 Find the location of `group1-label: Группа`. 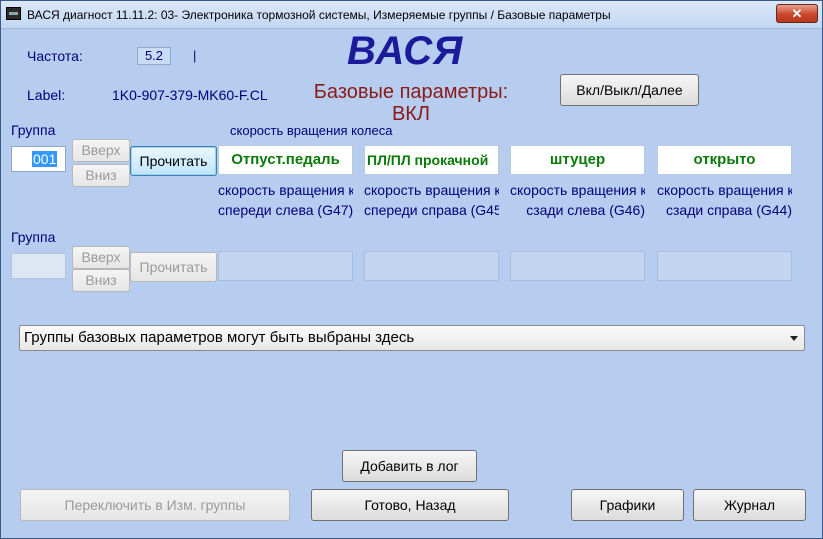

group1-label: Группа is located at coordinates (33, 130).